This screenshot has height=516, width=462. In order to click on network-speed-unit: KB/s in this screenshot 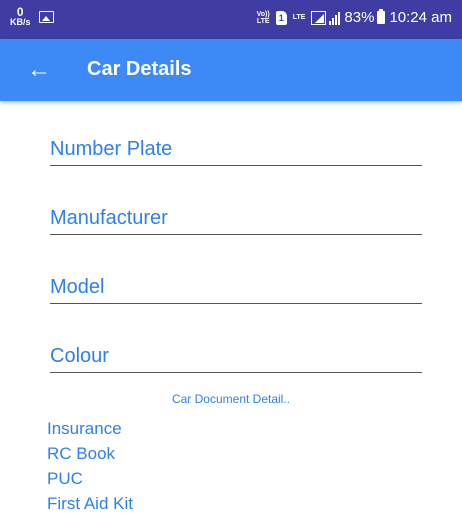, I will do `click(20, 22)`.